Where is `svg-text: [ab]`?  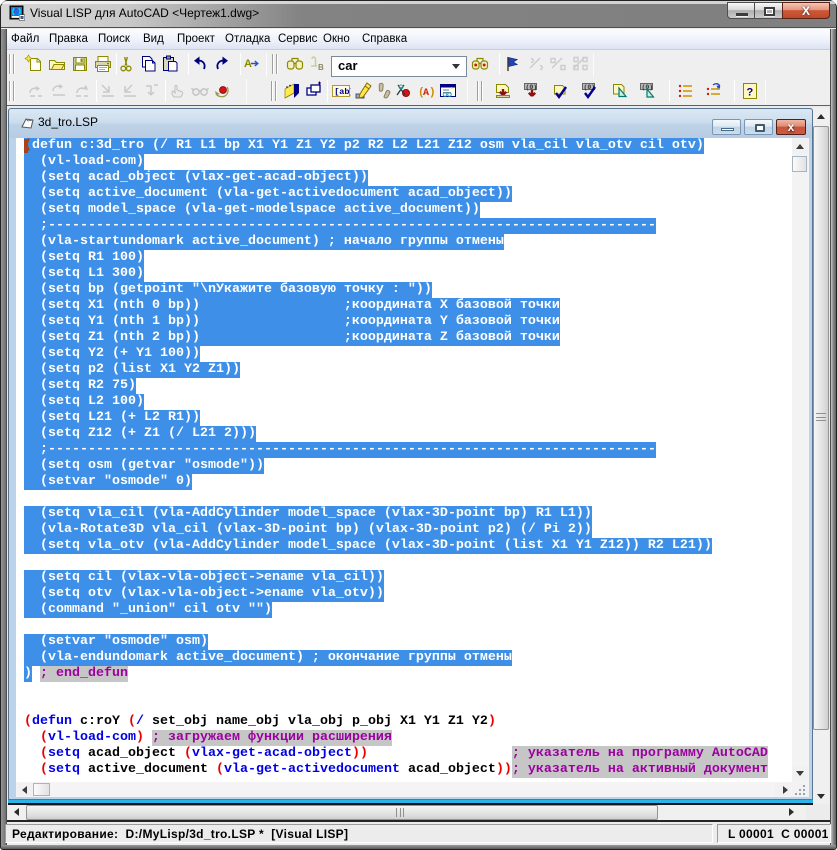 svg-text: [ab] is located at coordinates (342, 92).